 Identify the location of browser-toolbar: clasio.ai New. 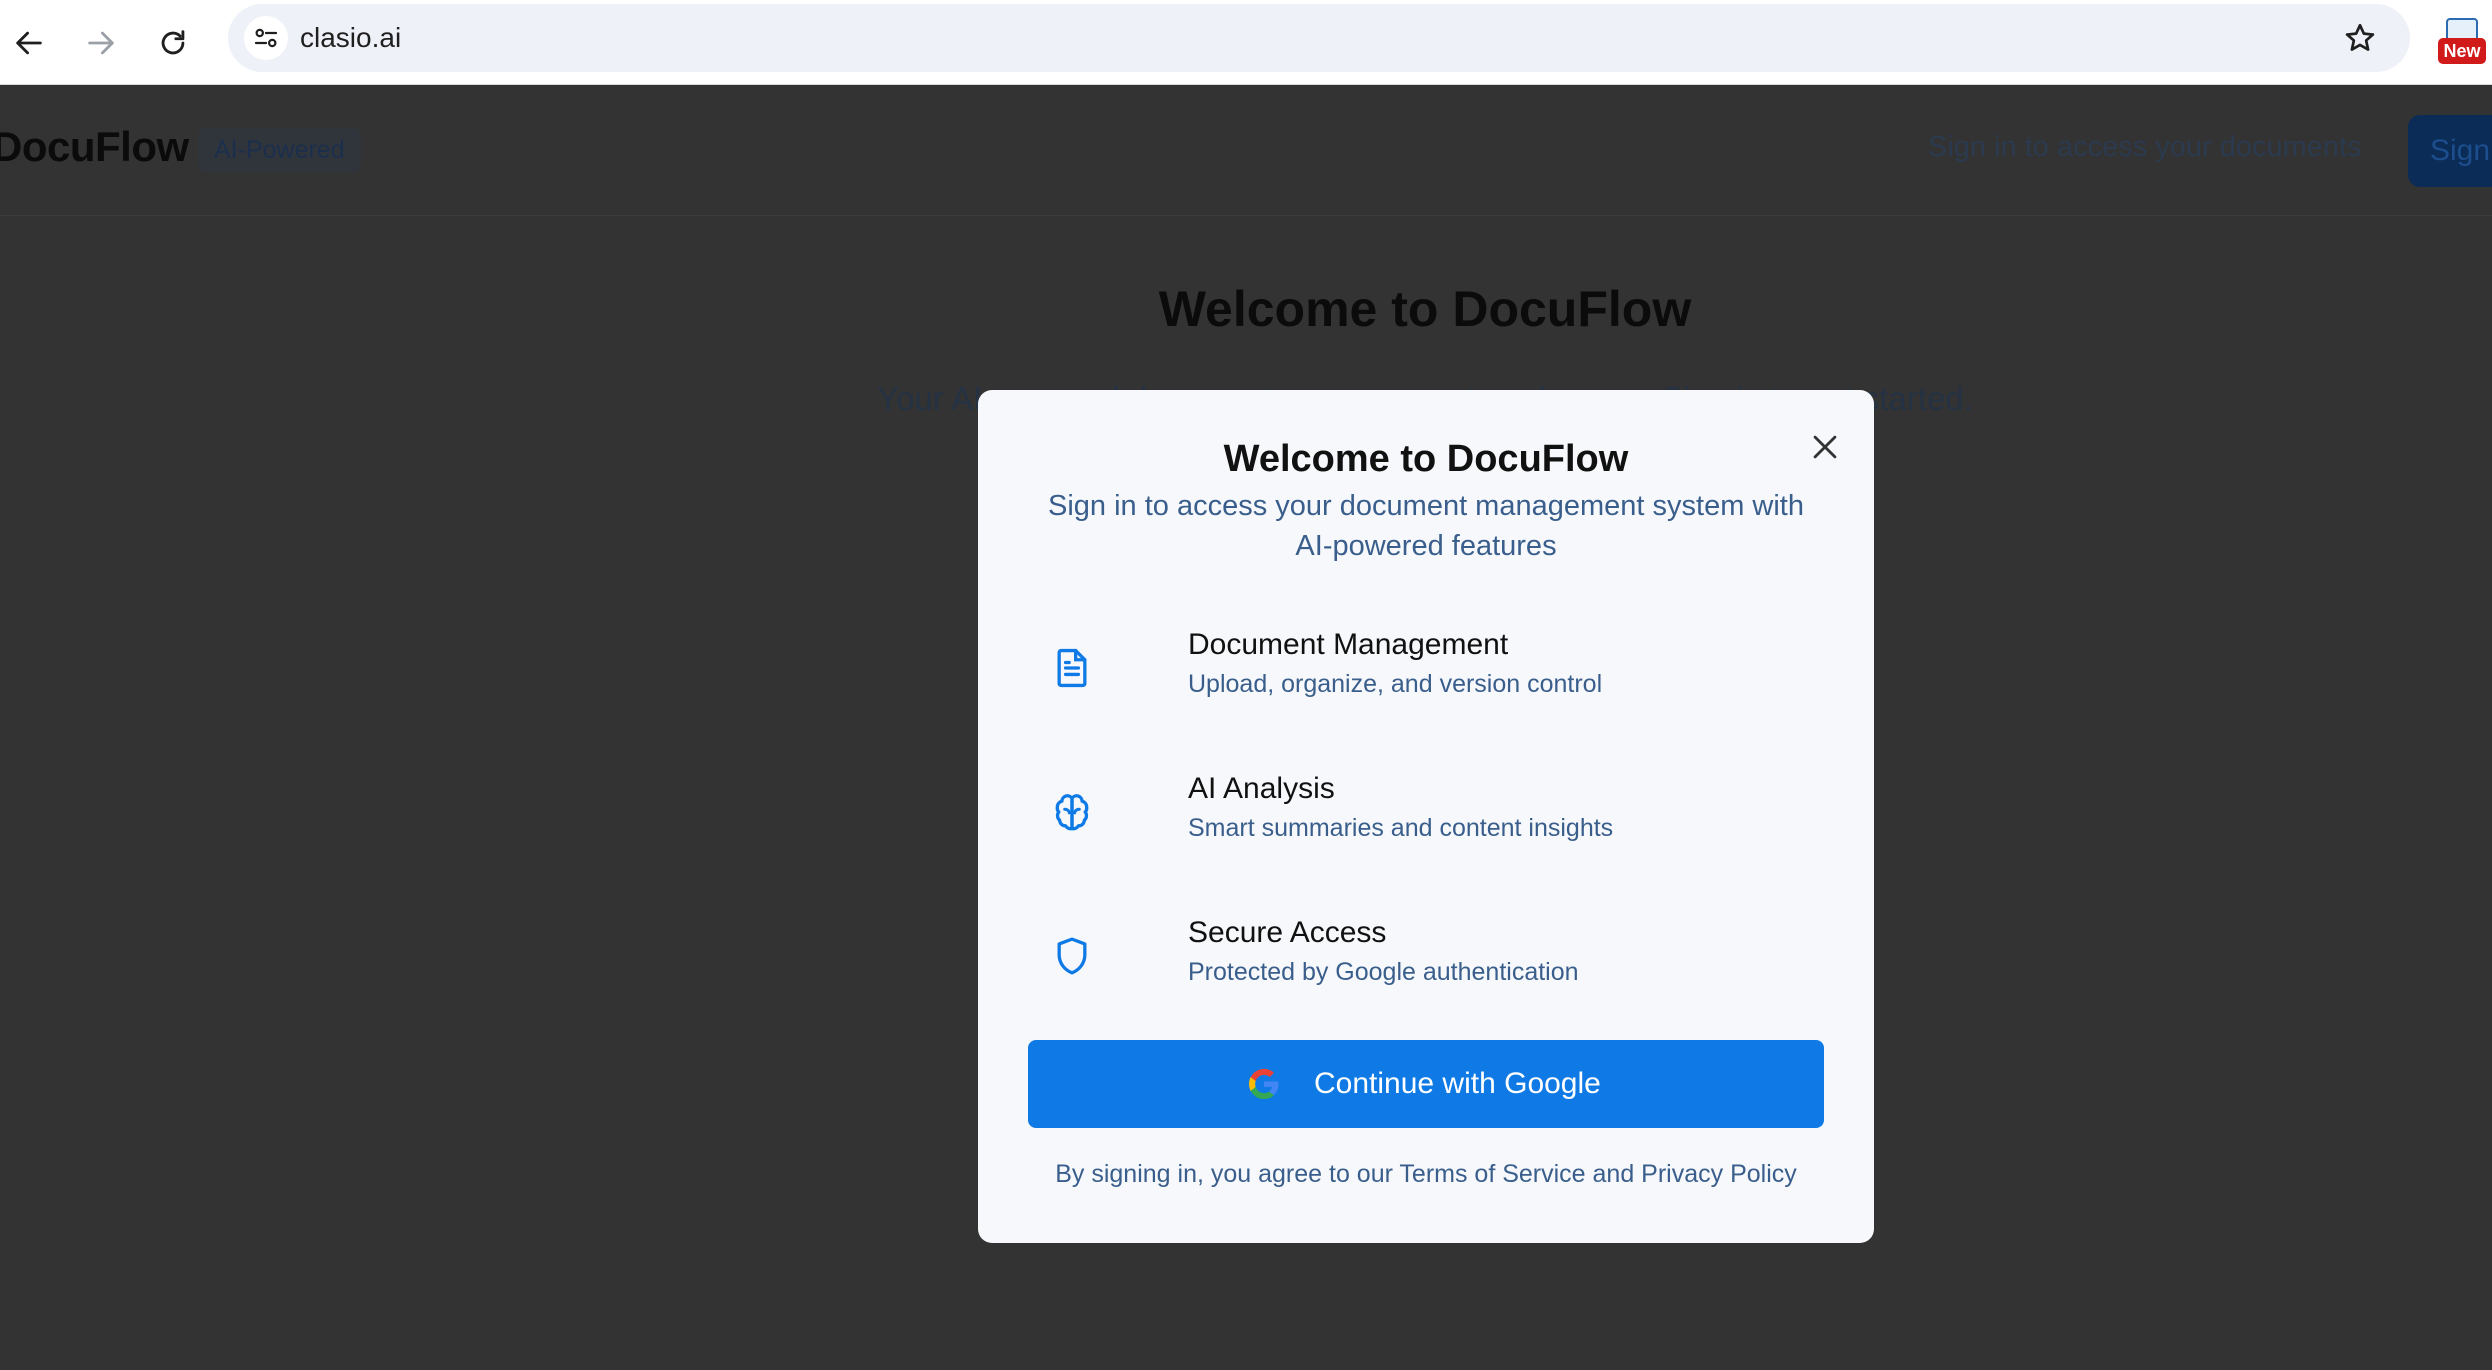
(1246, 42).